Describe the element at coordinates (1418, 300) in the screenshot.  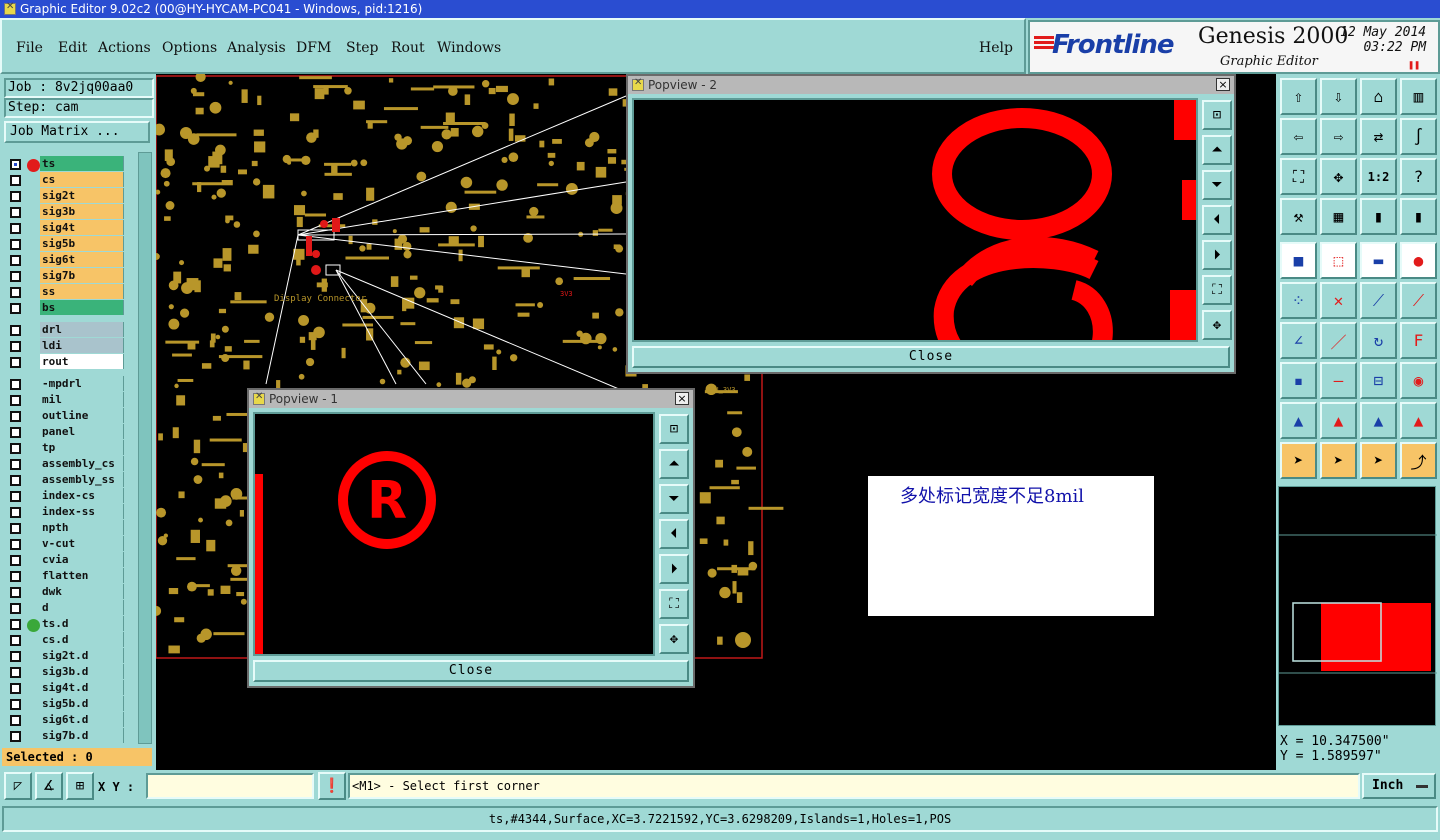
I see `connect-alt-icon: ⟋` at that location.